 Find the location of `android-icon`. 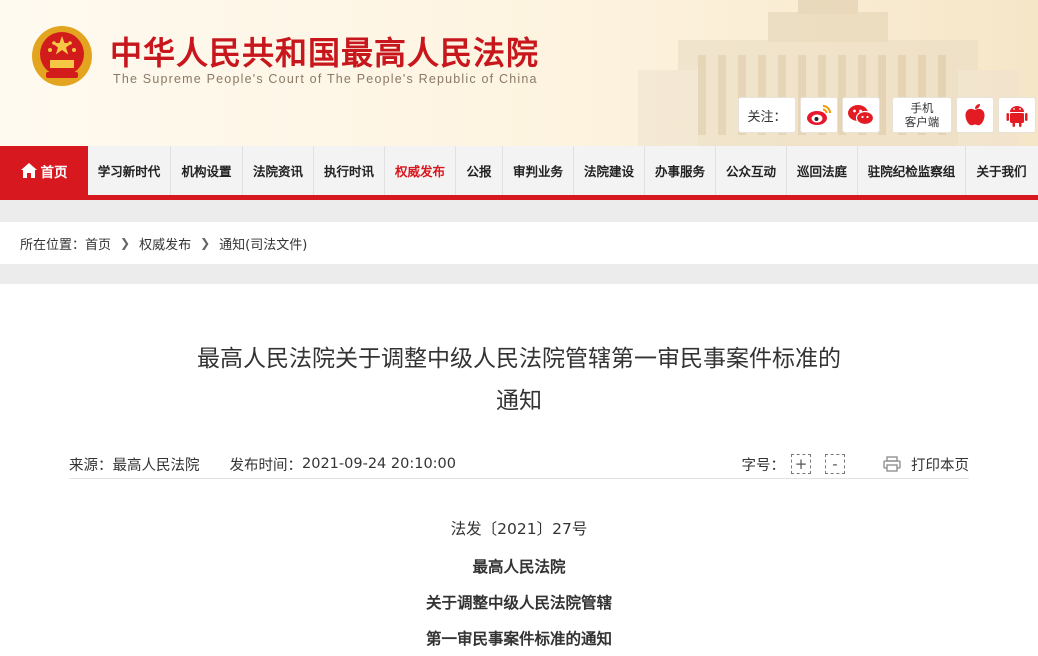

android-icon is located at coordinates (1017, 115).